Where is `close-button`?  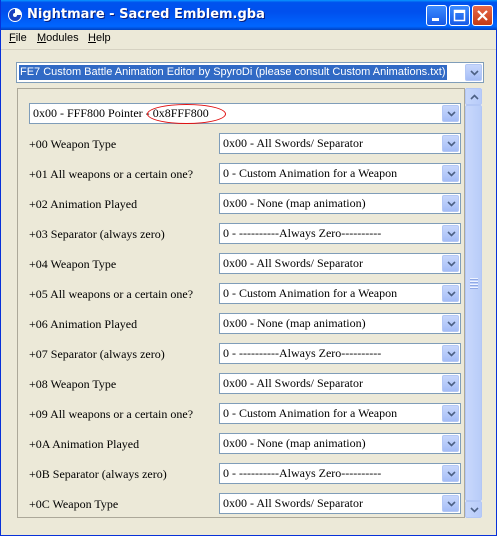 close-button is located at coordinates (482, 15).